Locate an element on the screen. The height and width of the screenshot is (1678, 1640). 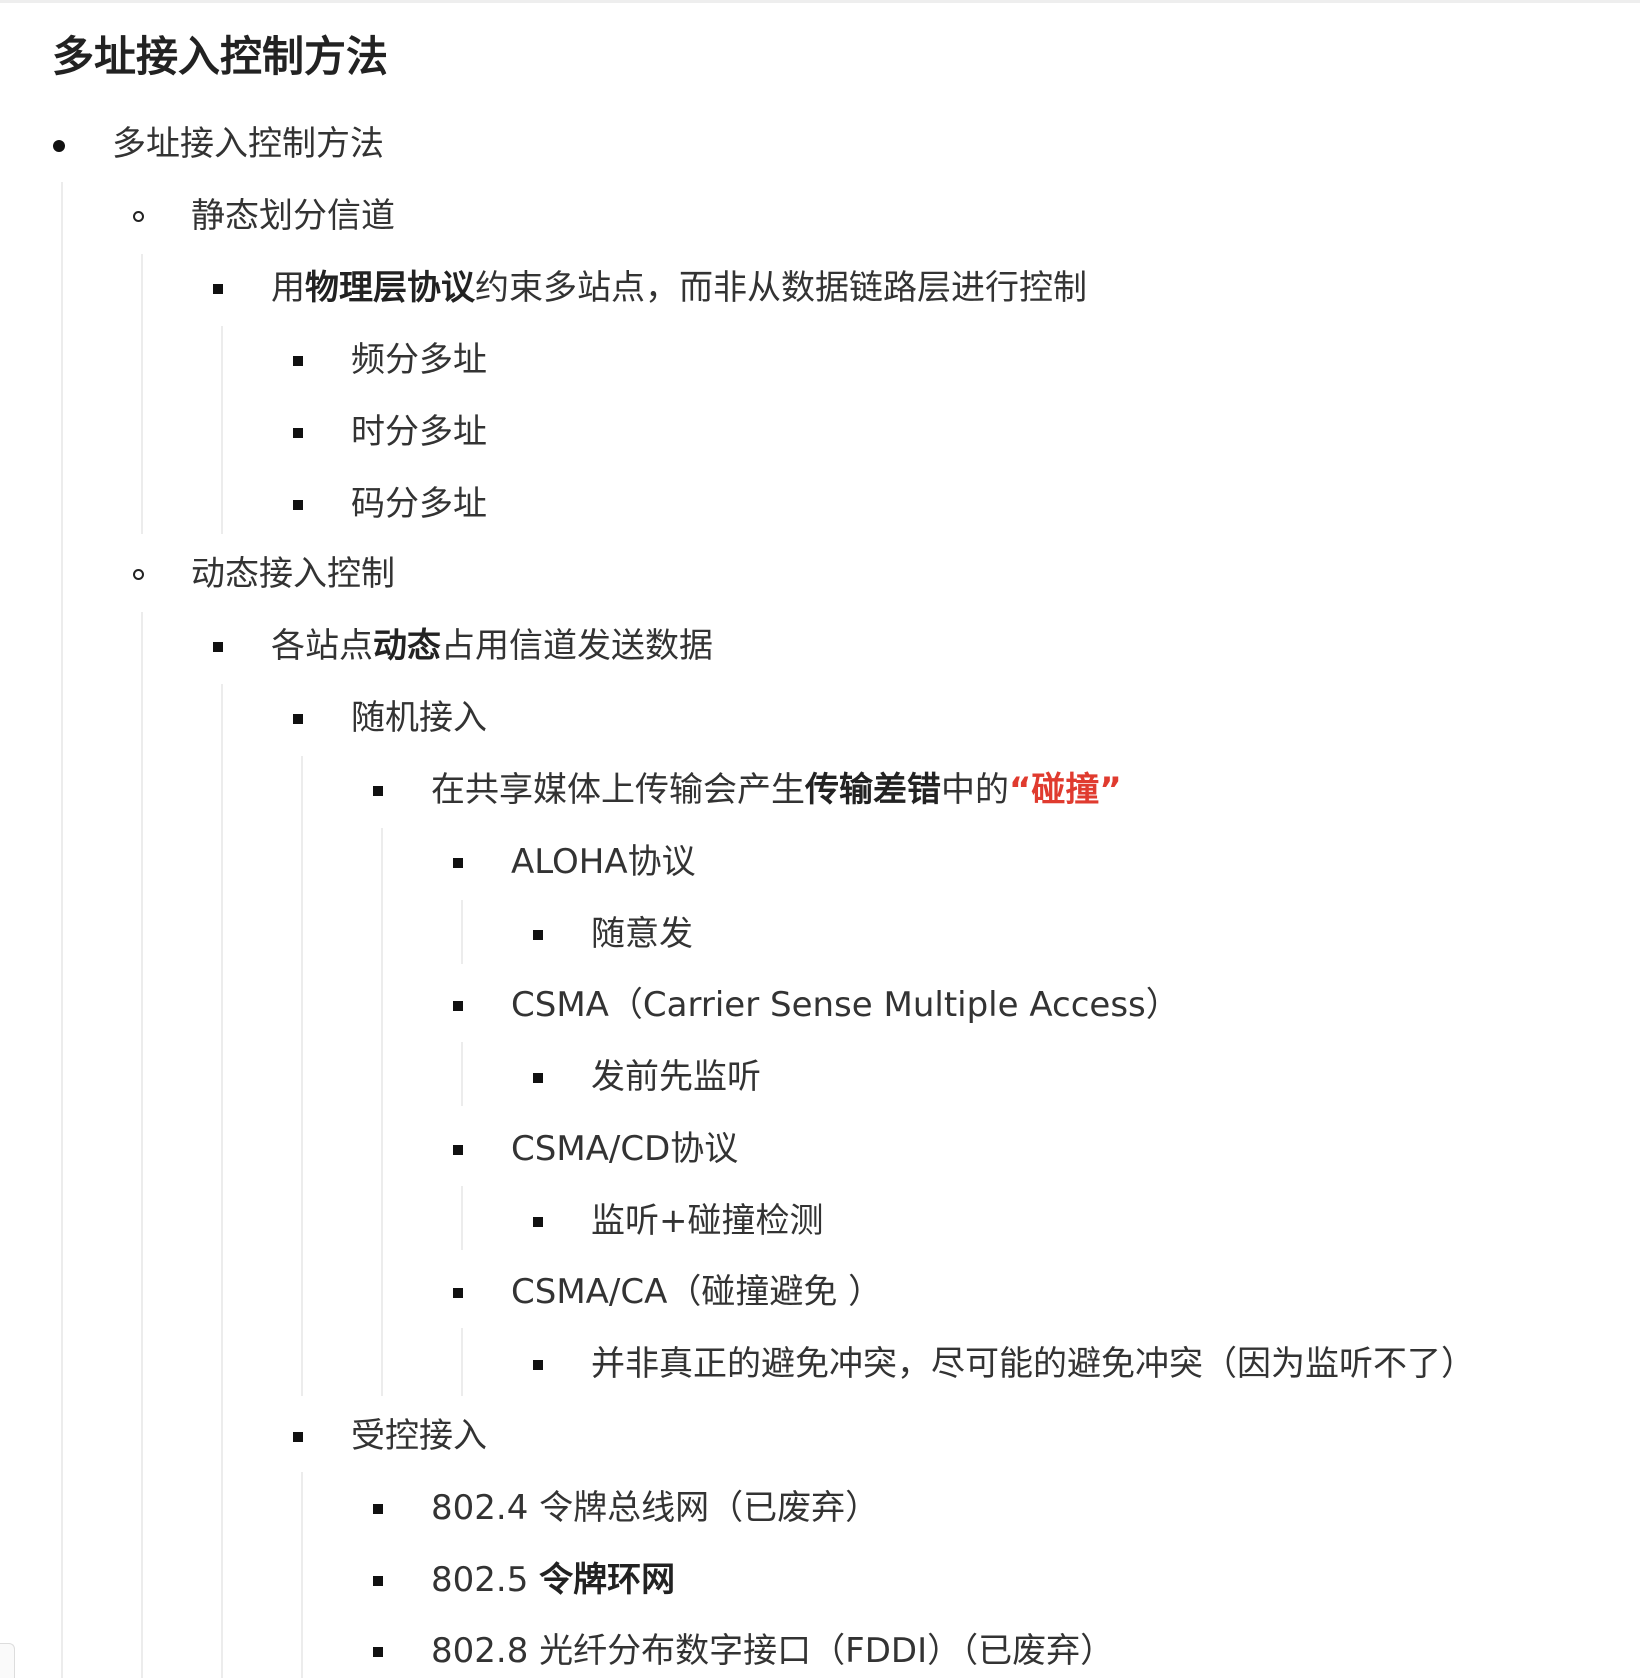
list-item-random-desc: 在共享媒体上传输会产生传输差错中的“碰撞” is located at coordinates (776, 790).